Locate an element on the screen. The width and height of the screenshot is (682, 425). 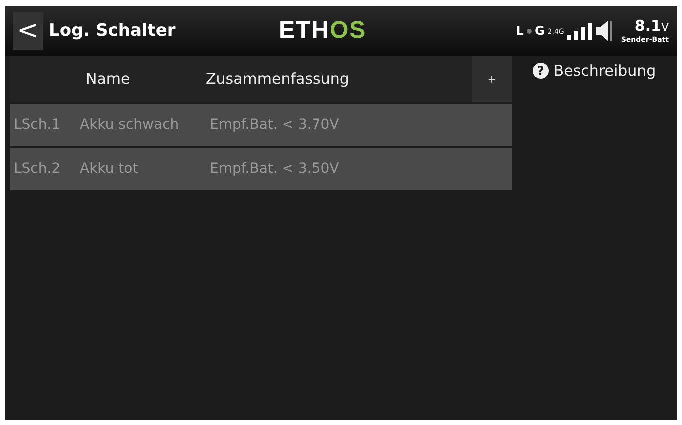
table-cell-text: LSch.2 is located at coordinates (37, 169).